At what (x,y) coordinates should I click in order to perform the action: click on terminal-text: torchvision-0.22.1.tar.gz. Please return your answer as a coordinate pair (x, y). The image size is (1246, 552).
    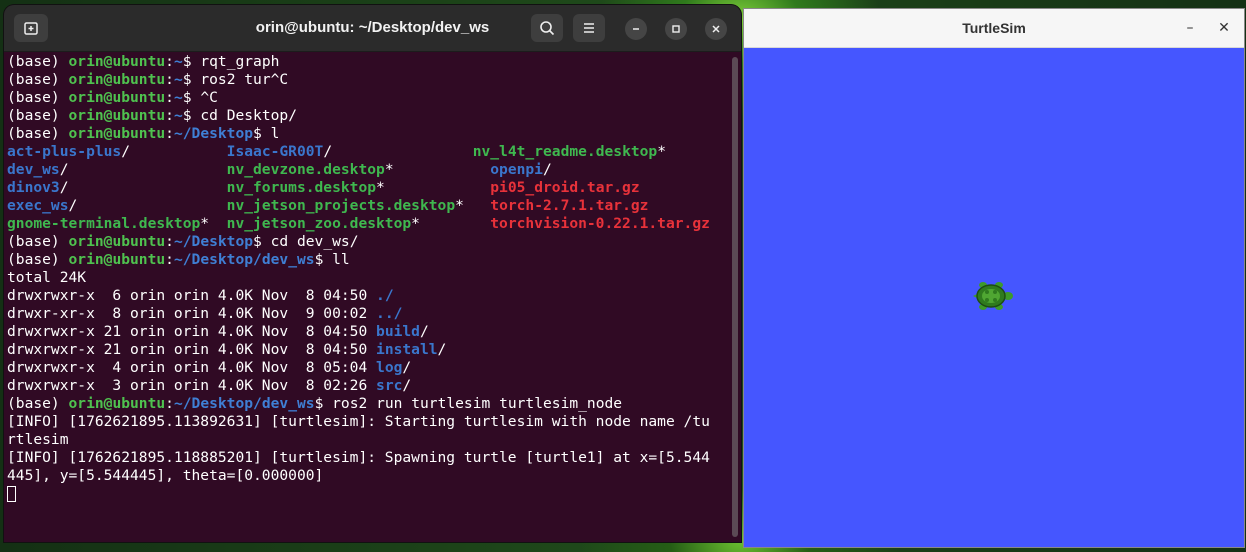
    Looking at the image, I should click on (600, 223).